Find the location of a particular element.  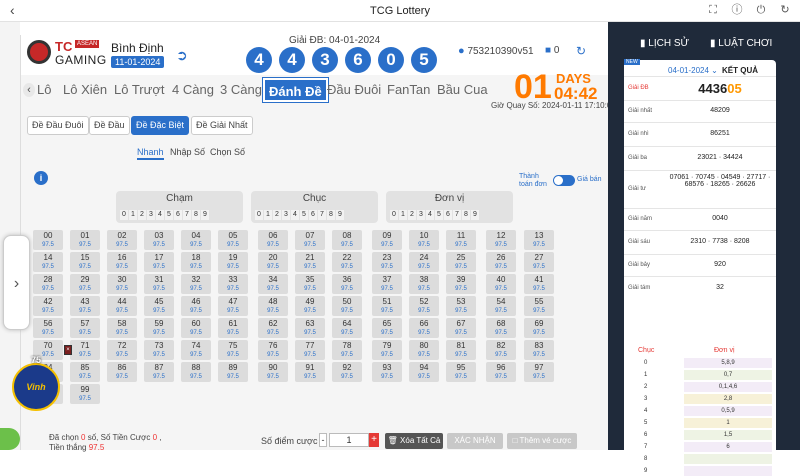

number-cell: 09 97.5 is located at coordinates (387, 240).